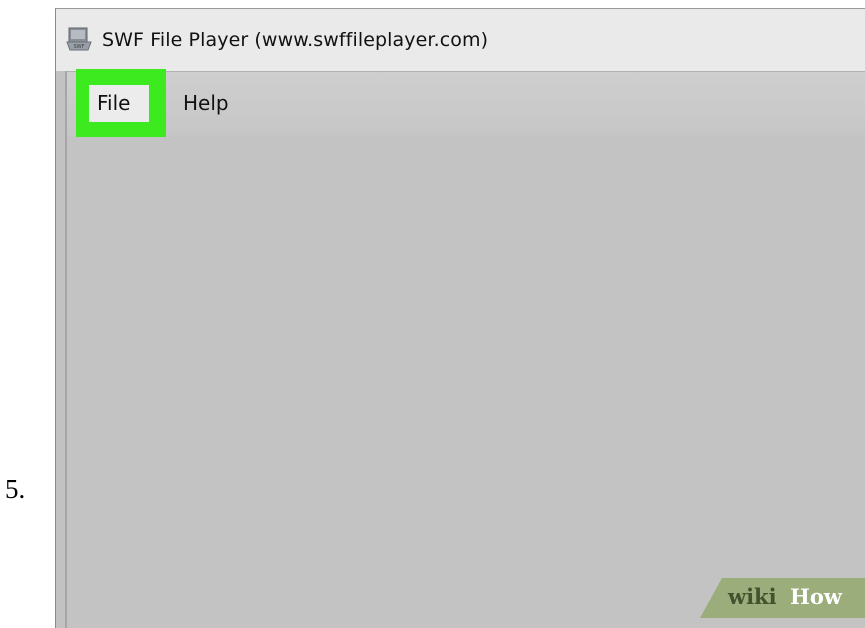 This screenshot has width=865, height=628. I want to click on help-menu: Help, so click(206, 103).